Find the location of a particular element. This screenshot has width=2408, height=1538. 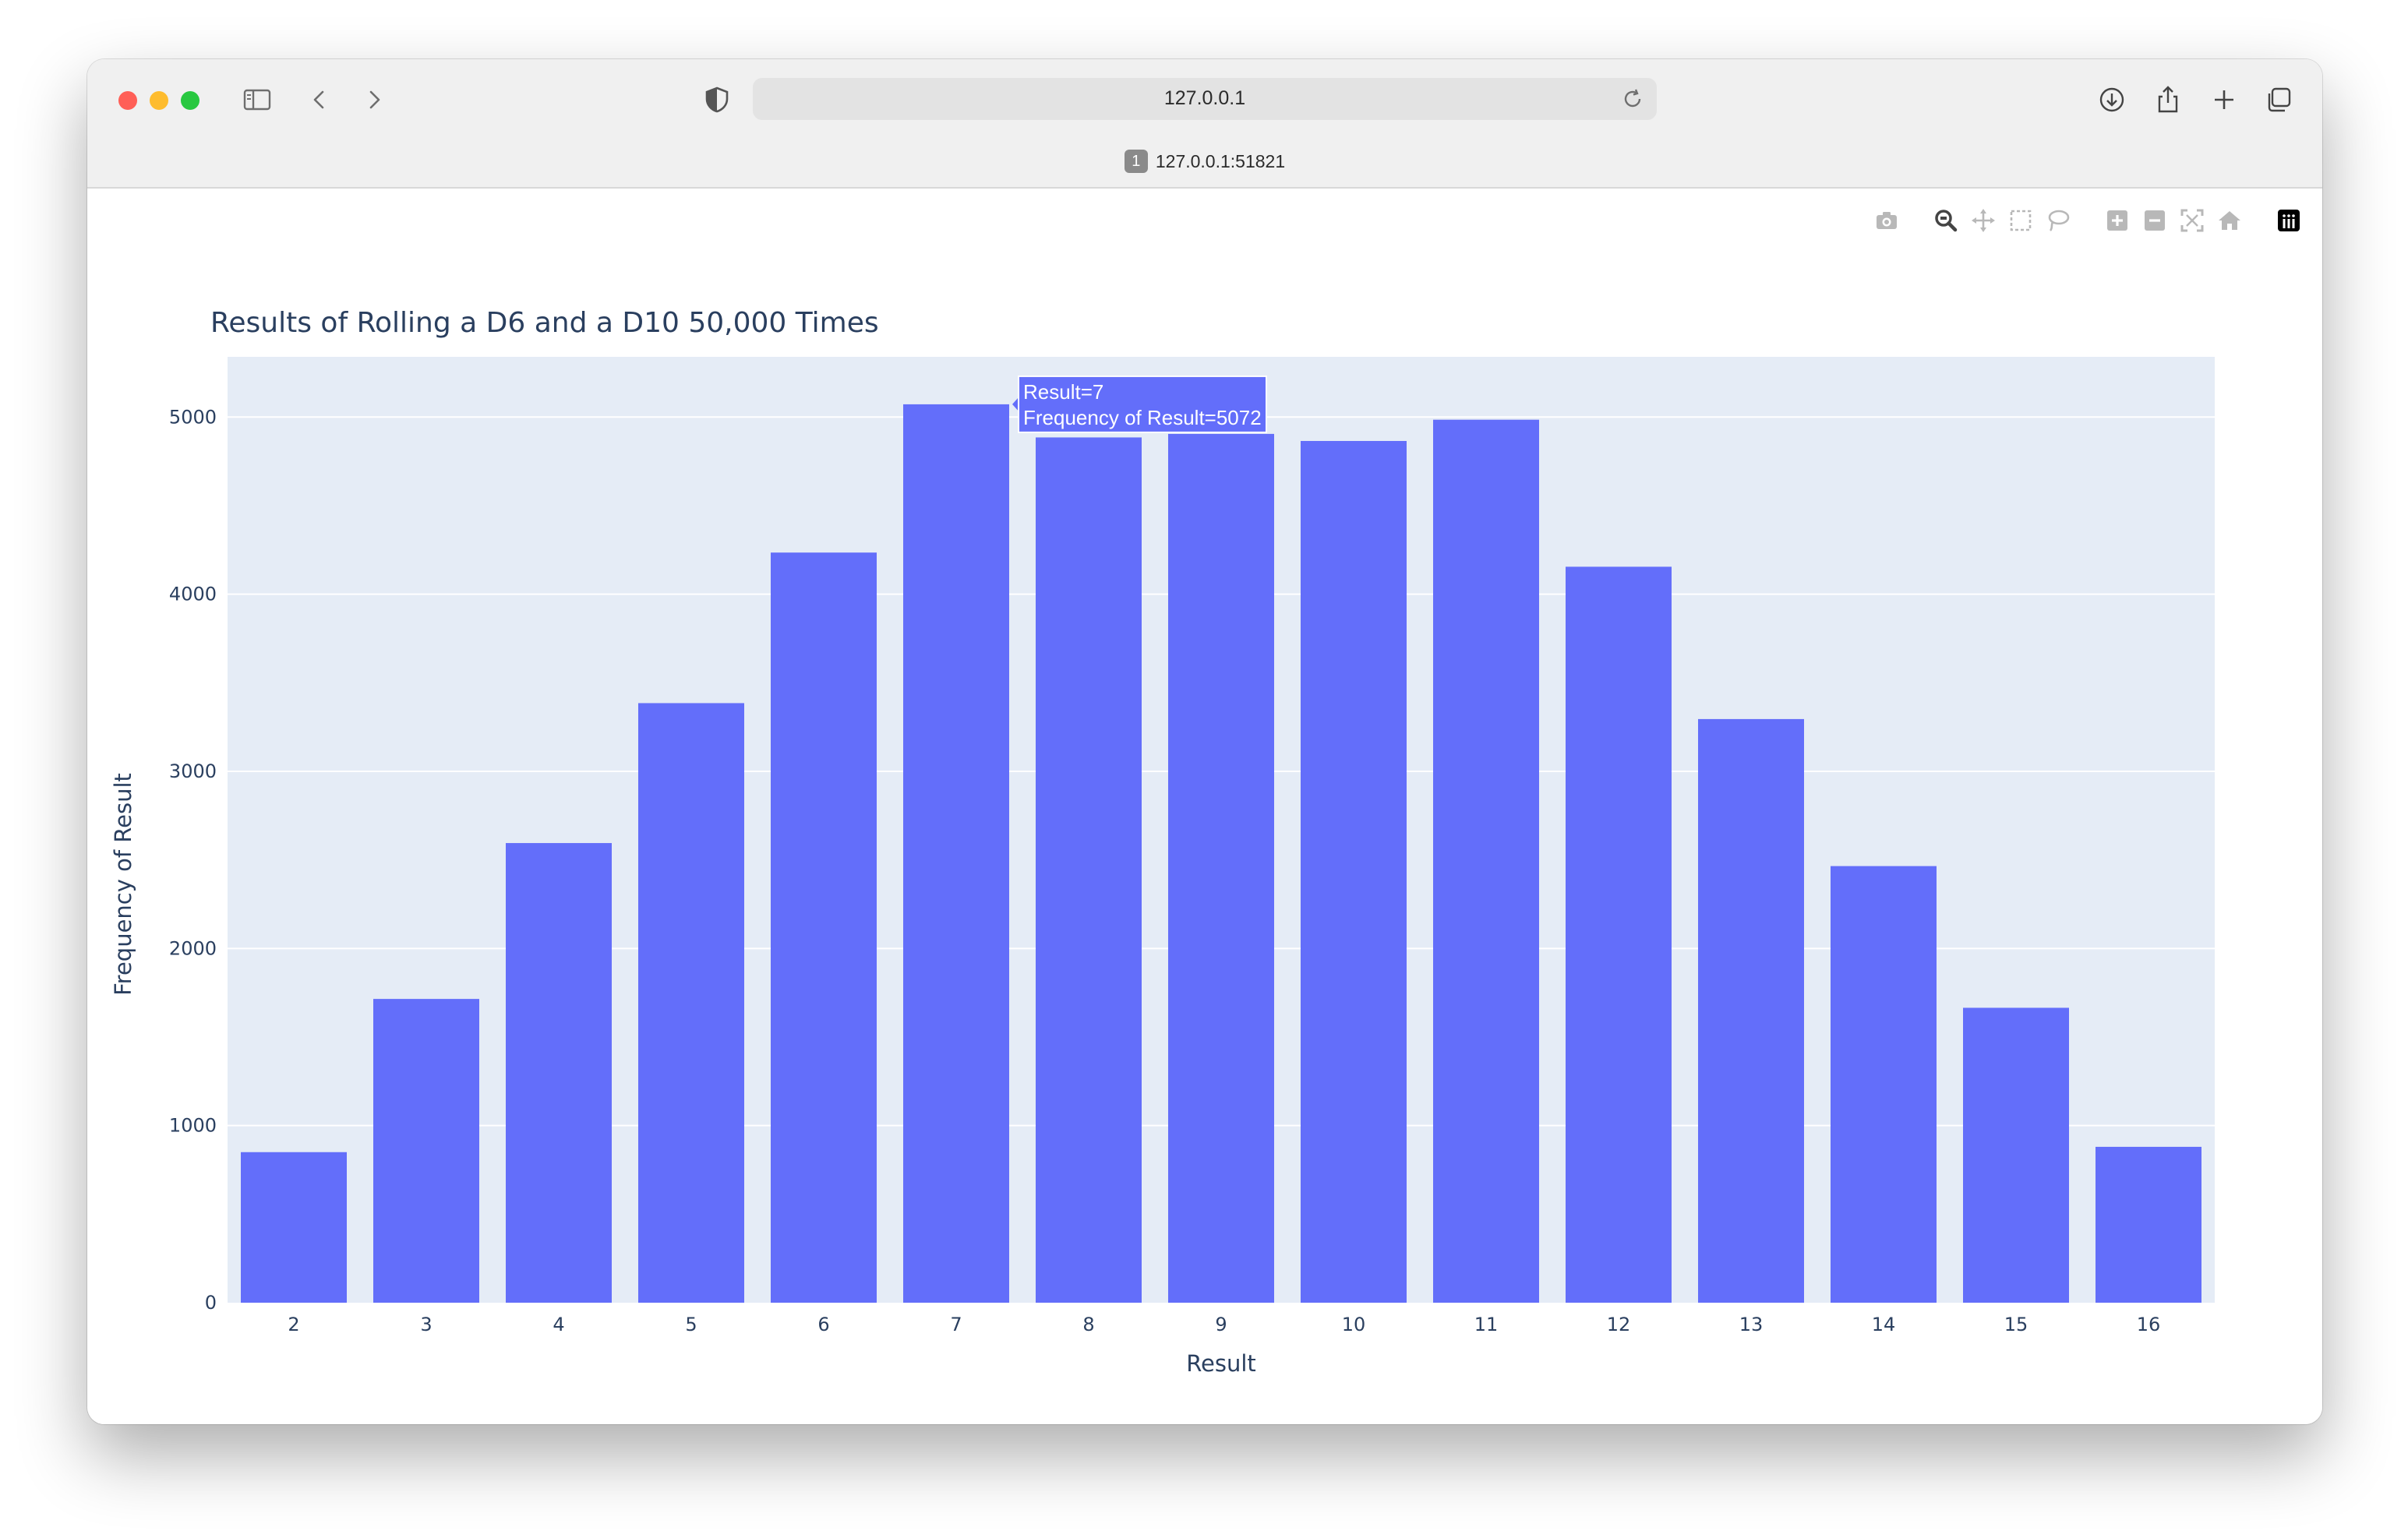

hover-tooltip: Result=7 Frequency of Result=5072 is located at coordinates (1139, 404).